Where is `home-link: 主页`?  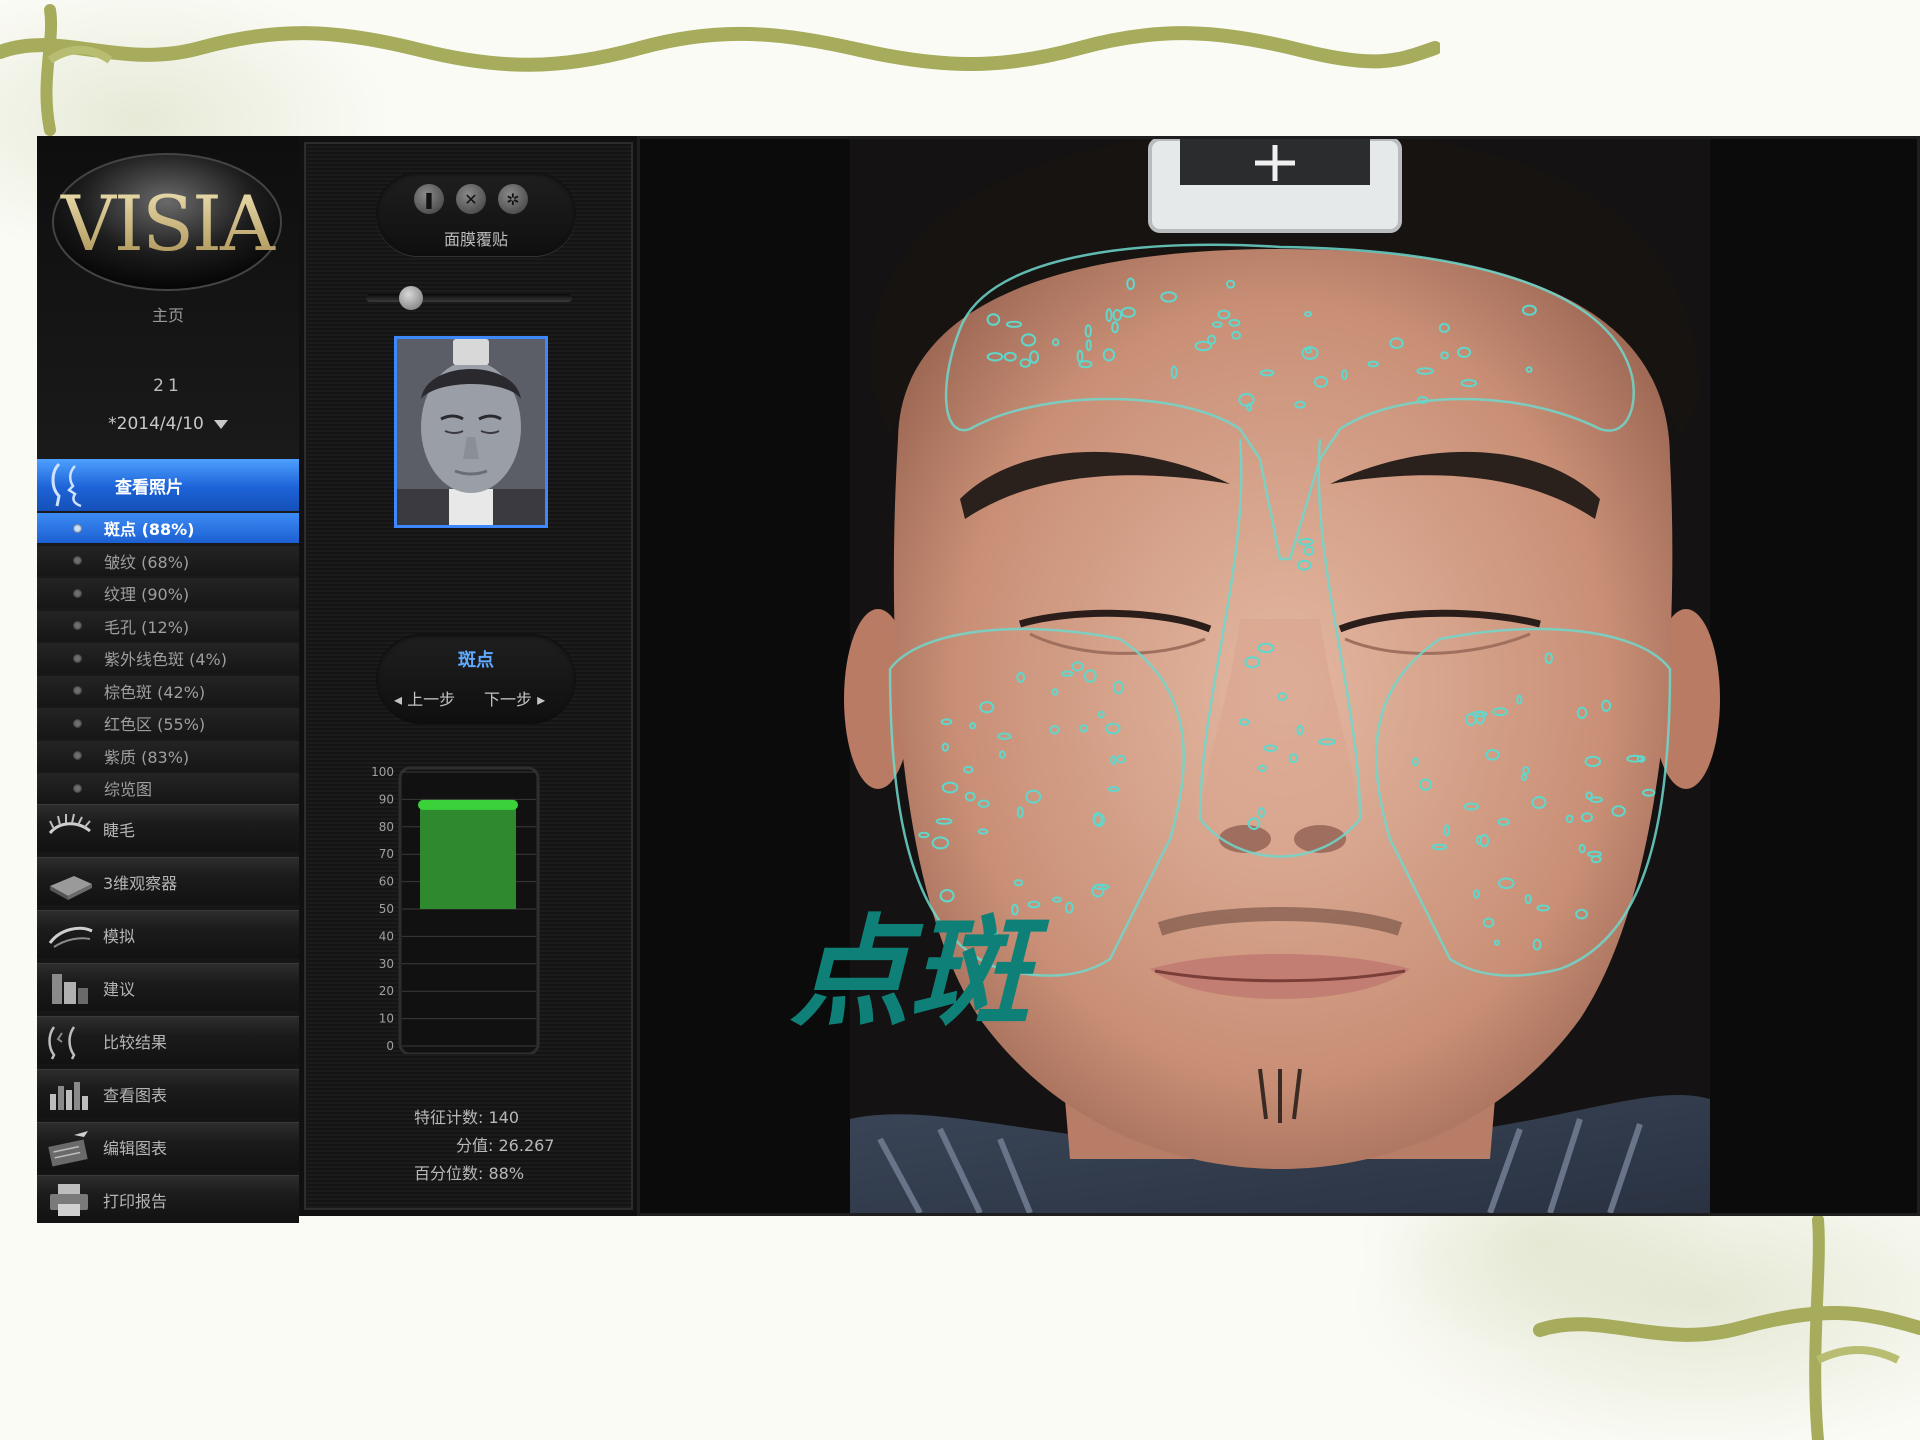 home-link: 主页 is located at coordinates (168, 314).